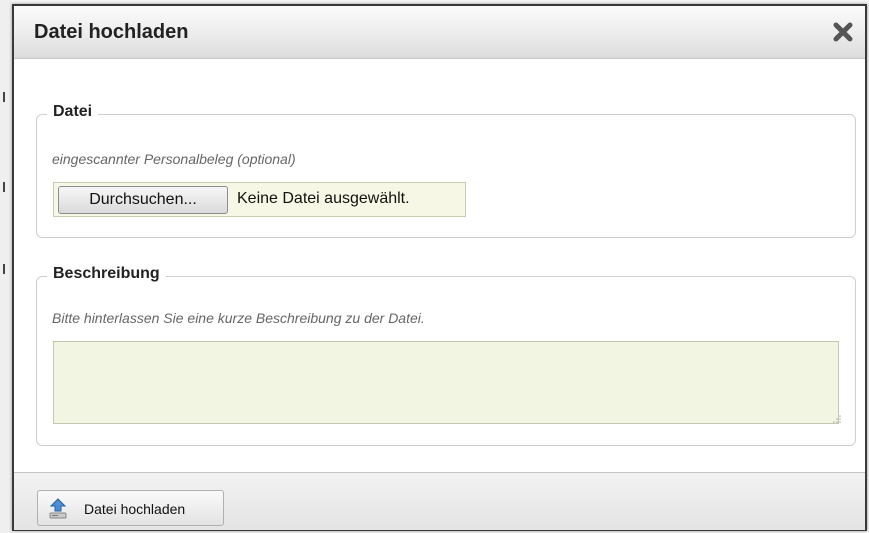  Describe the element at coordinates (837, 419) in the screenshot. I see `resize-grip-icon` at that location.